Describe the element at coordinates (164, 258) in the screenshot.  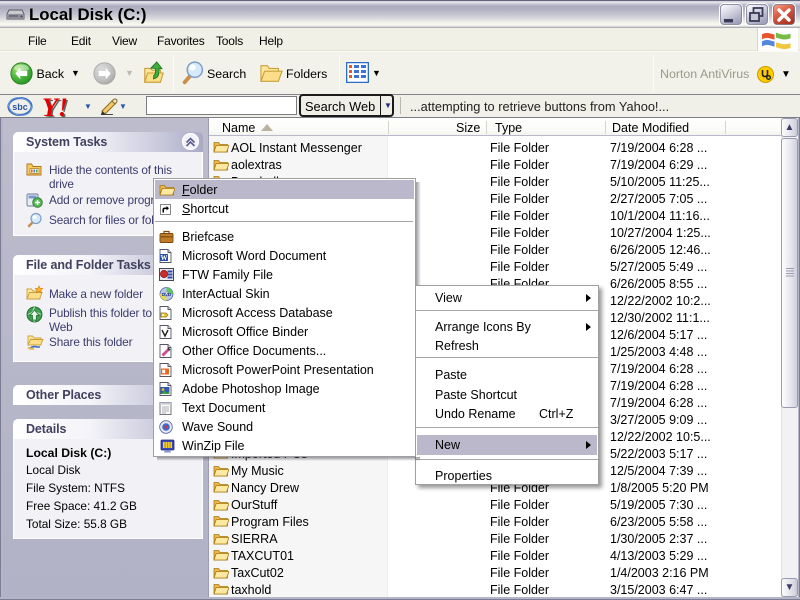
I see `svg-text: W` at that location.